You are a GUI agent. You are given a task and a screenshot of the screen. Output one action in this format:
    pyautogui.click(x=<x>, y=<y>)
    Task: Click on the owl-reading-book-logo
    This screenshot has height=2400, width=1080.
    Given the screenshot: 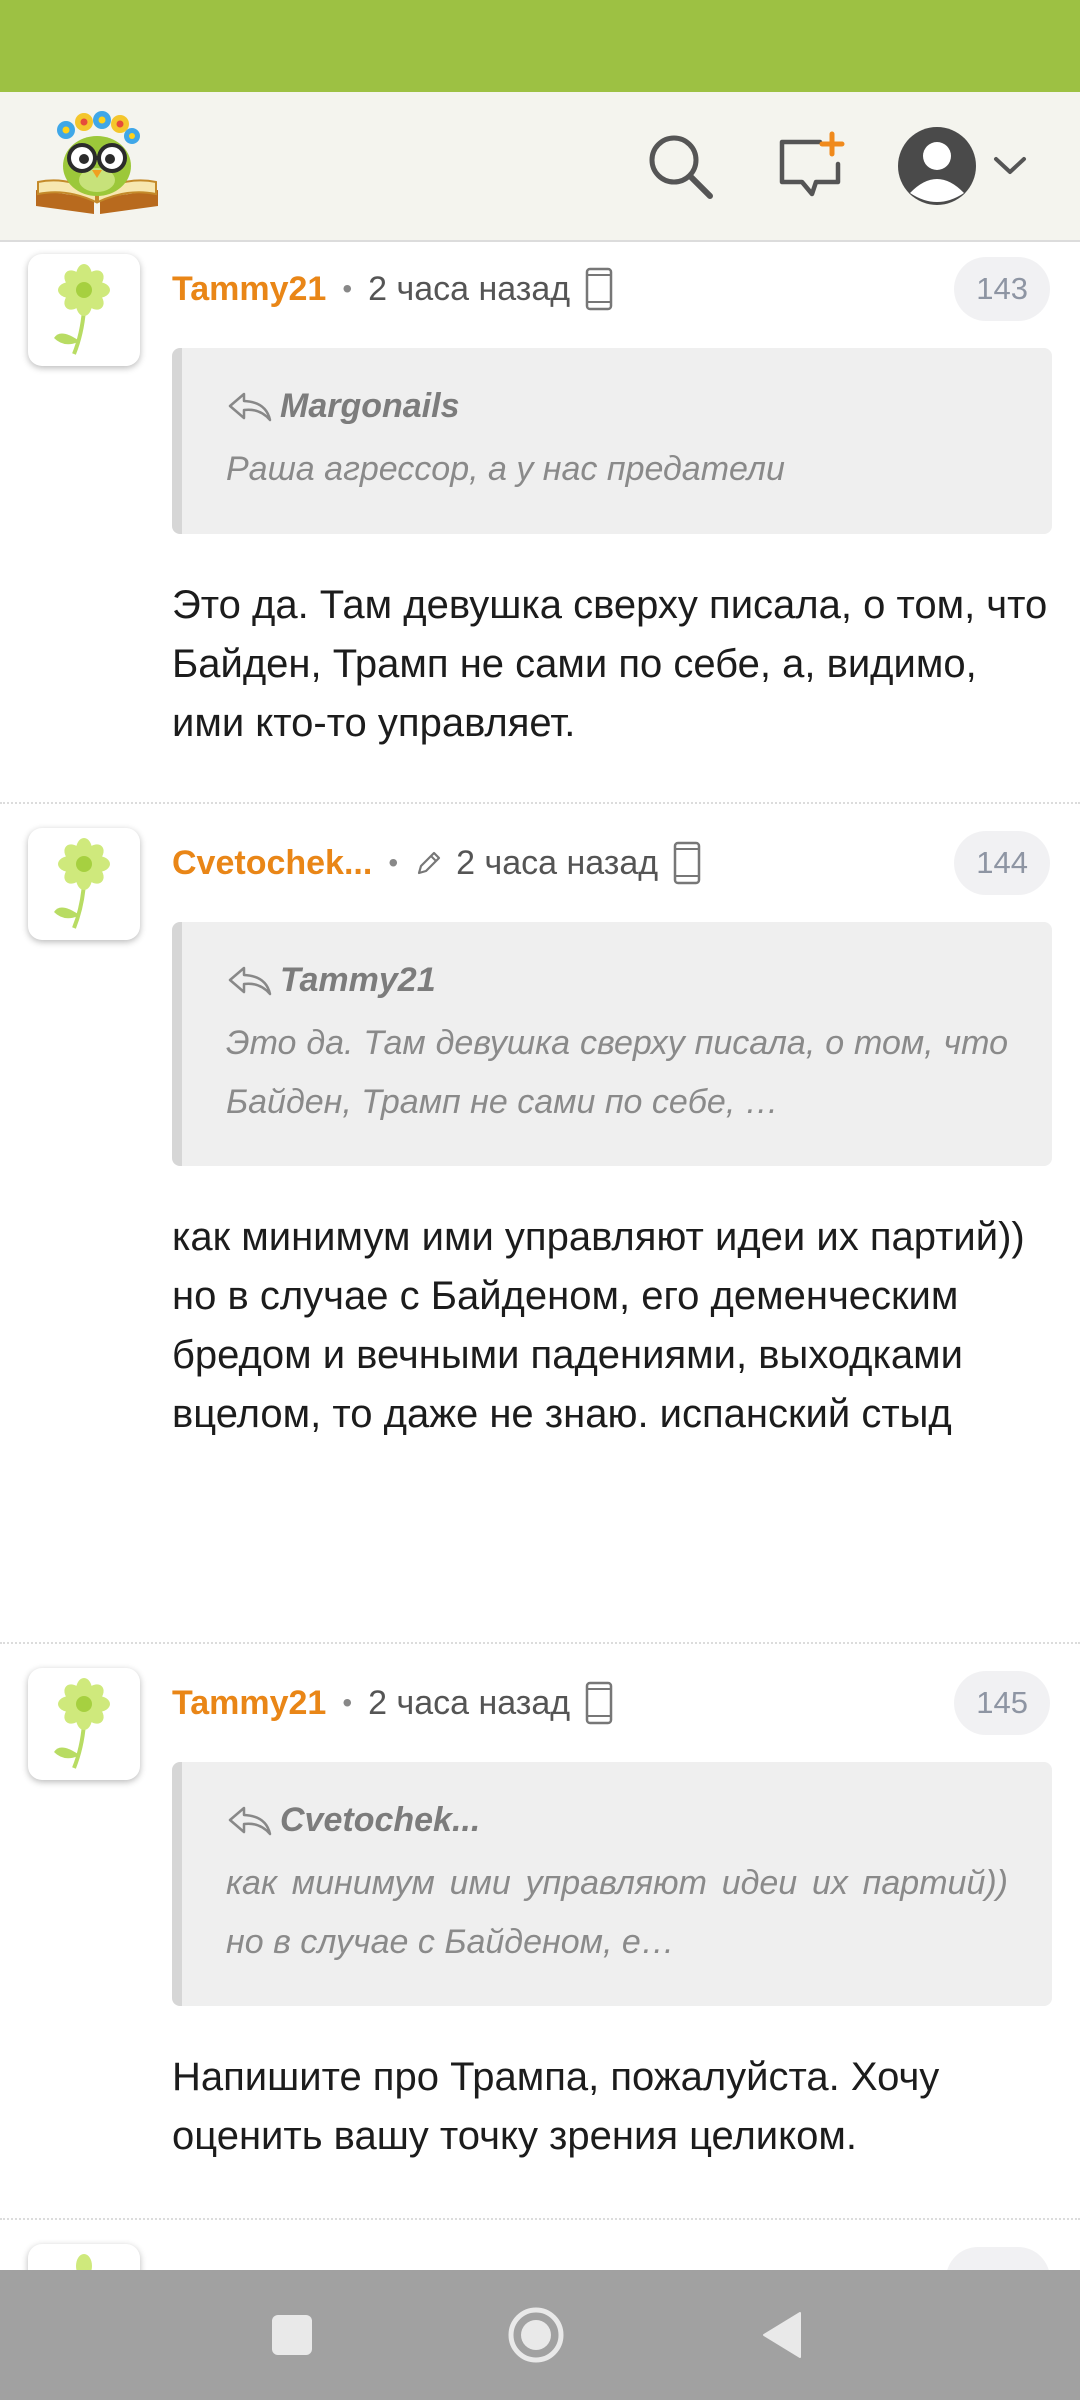 What is the action you would take?
    pyautogui.click(x=97, y=162)
    